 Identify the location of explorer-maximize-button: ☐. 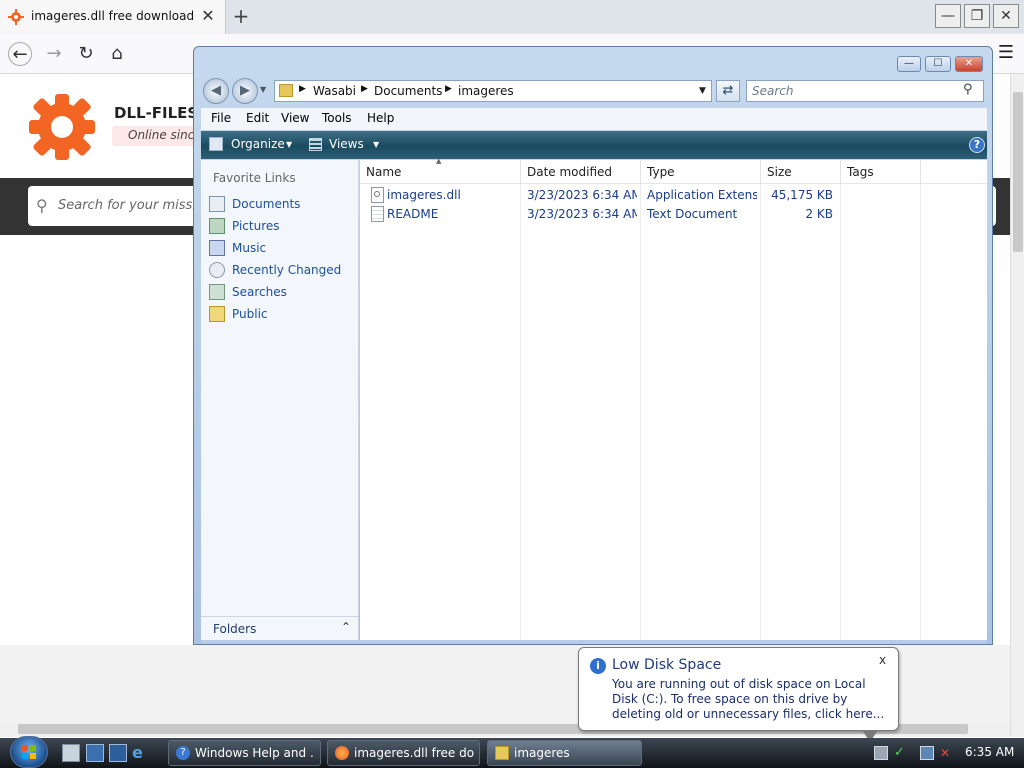
(938, 64).